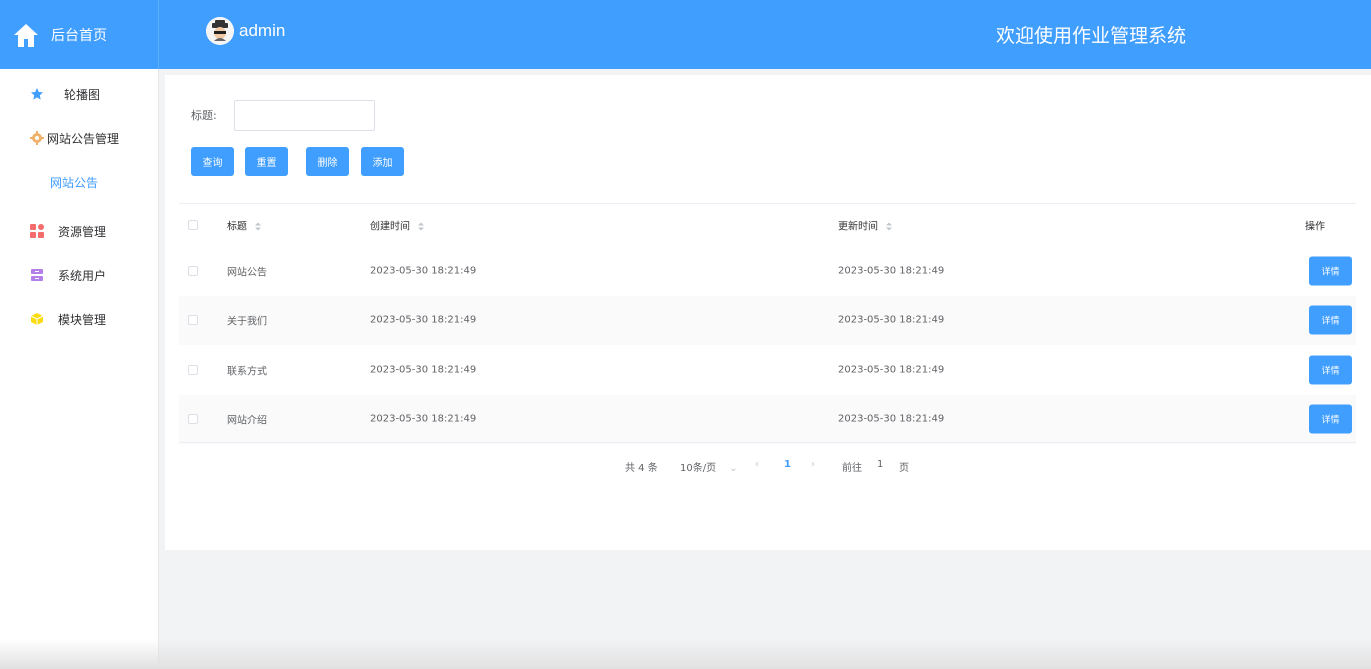  Describe the element at coordinates (852, 468) in the screenshot. I see `goto-prefix: 前往` at that location.